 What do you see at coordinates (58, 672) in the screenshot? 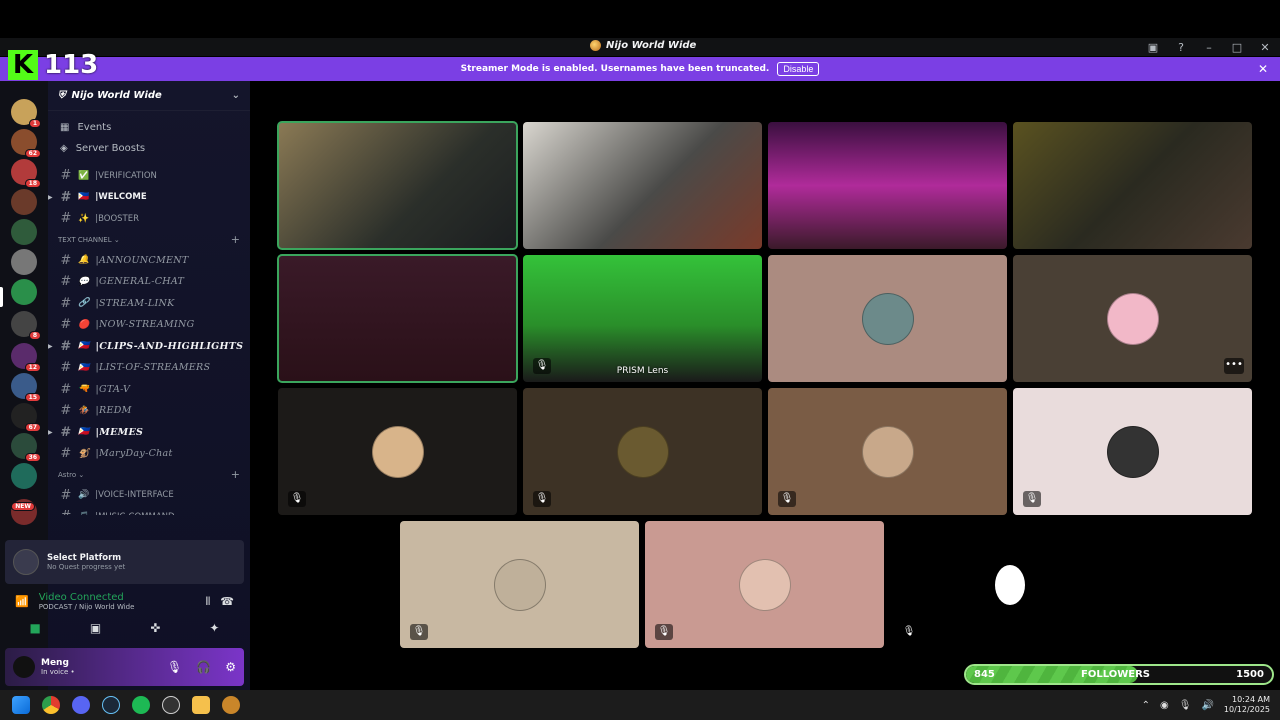
I see `user-status: In voice •` at bounding box center [58, 672].